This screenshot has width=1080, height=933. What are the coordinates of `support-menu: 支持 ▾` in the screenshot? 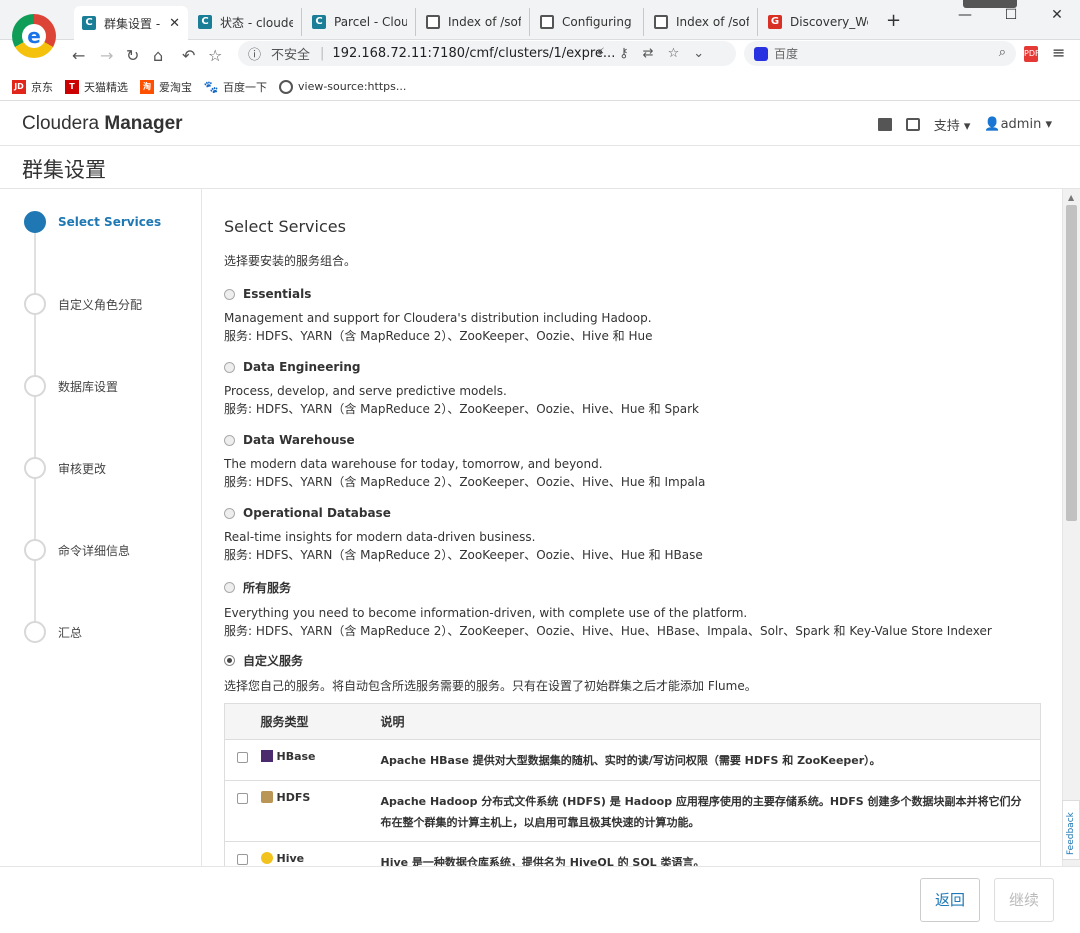 It's located at (952, 124).